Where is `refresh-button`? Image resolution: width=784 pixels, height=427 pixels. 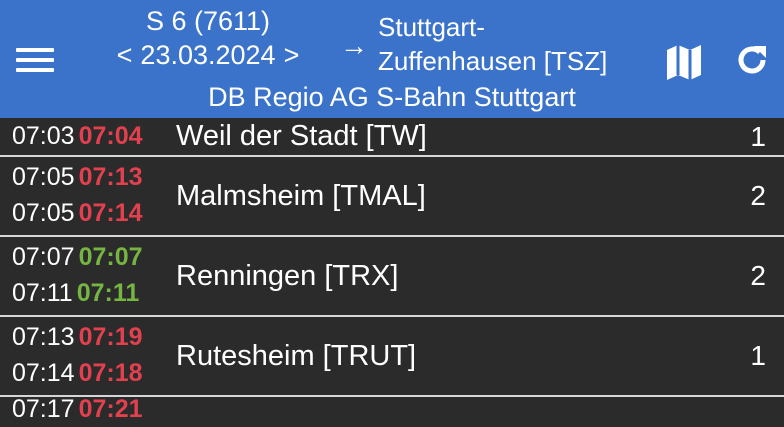
refresh-button is located at coordinates (752, 60).